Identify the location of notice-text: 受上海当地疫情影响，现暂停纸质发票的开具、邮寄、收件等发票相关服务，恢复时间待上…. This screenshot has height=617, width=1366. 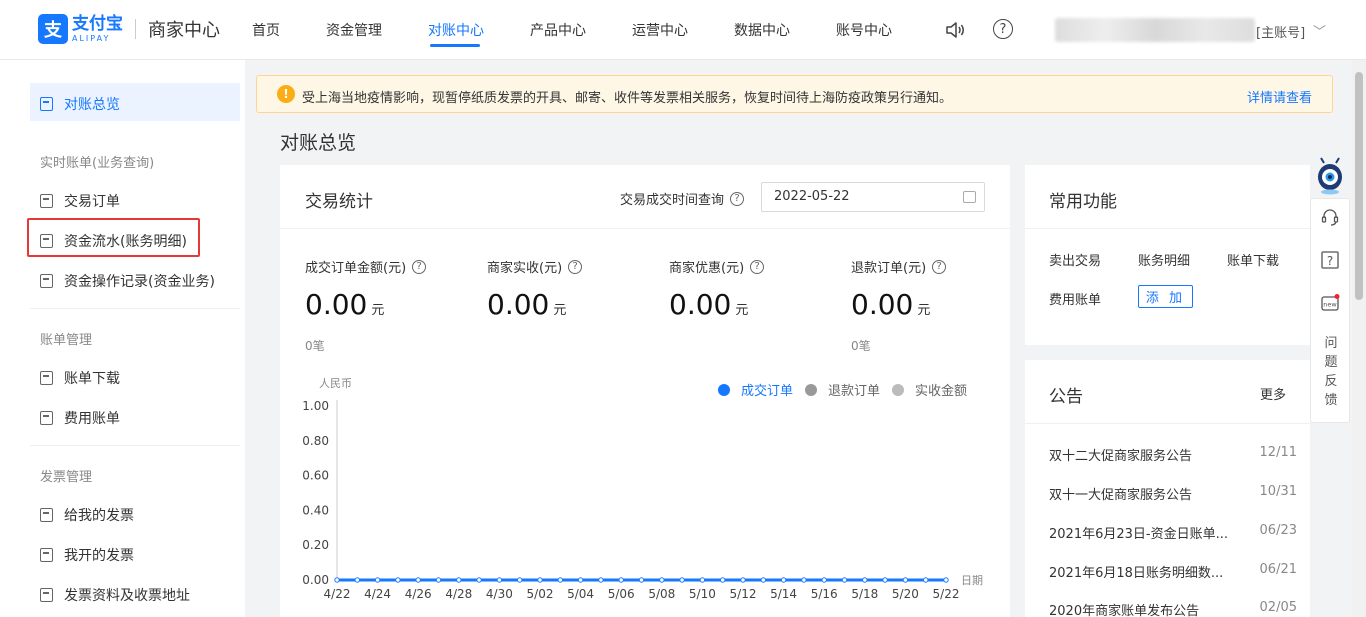
(627, 98).